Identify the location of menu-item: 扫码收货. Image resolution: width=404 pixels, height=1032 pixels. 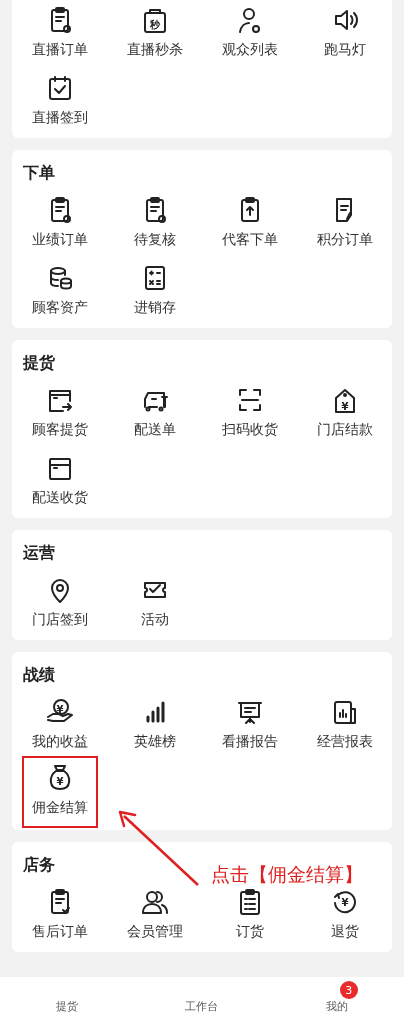
(249, 412).